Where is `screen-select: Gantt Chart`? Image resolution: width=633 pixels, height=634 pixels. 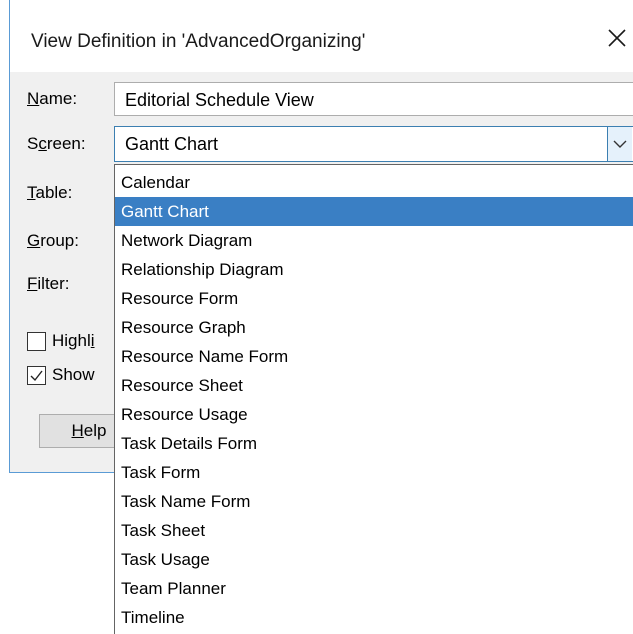 screen-select: Gantt Chart is located at coordinates (373, 144).